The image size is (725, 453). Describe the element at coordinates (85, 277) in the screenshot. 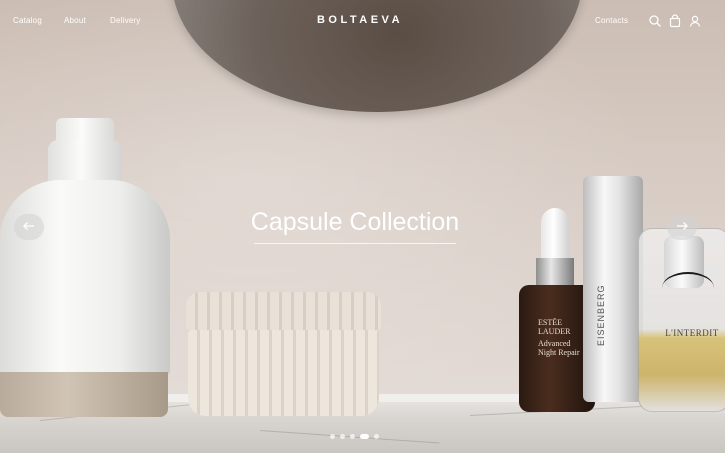

I see `ceramic-vase` at that location.